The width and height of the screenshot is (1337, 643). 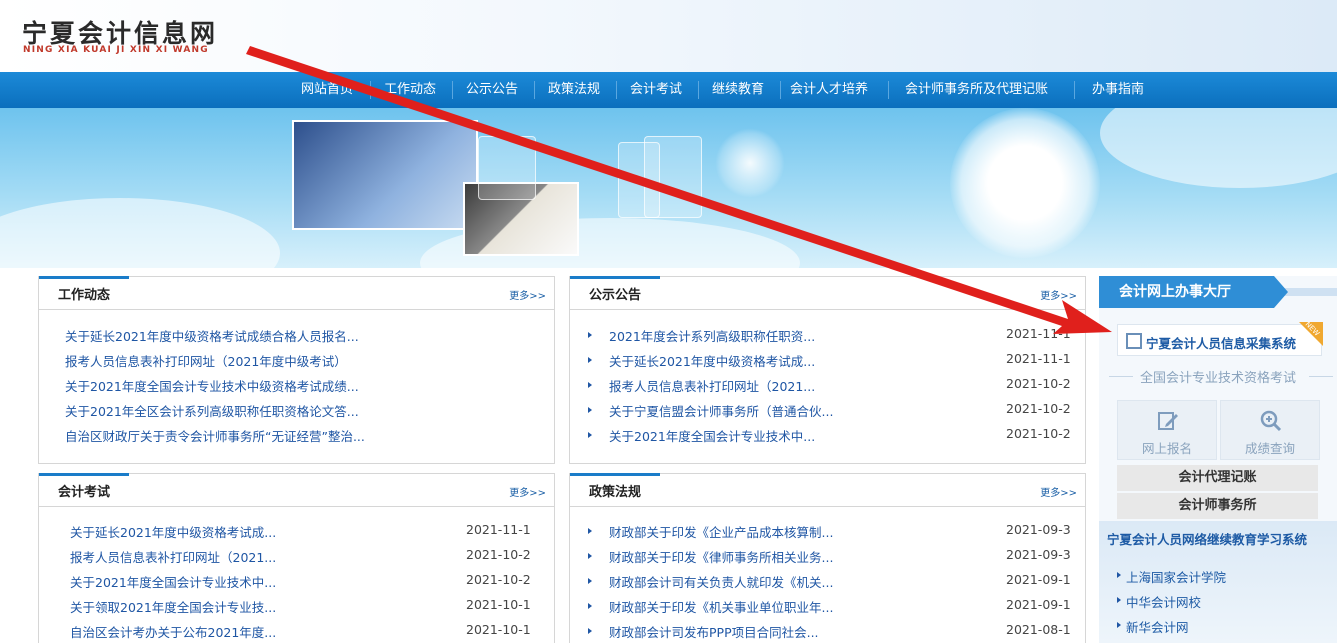 I want to click on list-item: 关于领取2021年度全国会计专业技... 2021-10-1, so click(x=296, y=605).